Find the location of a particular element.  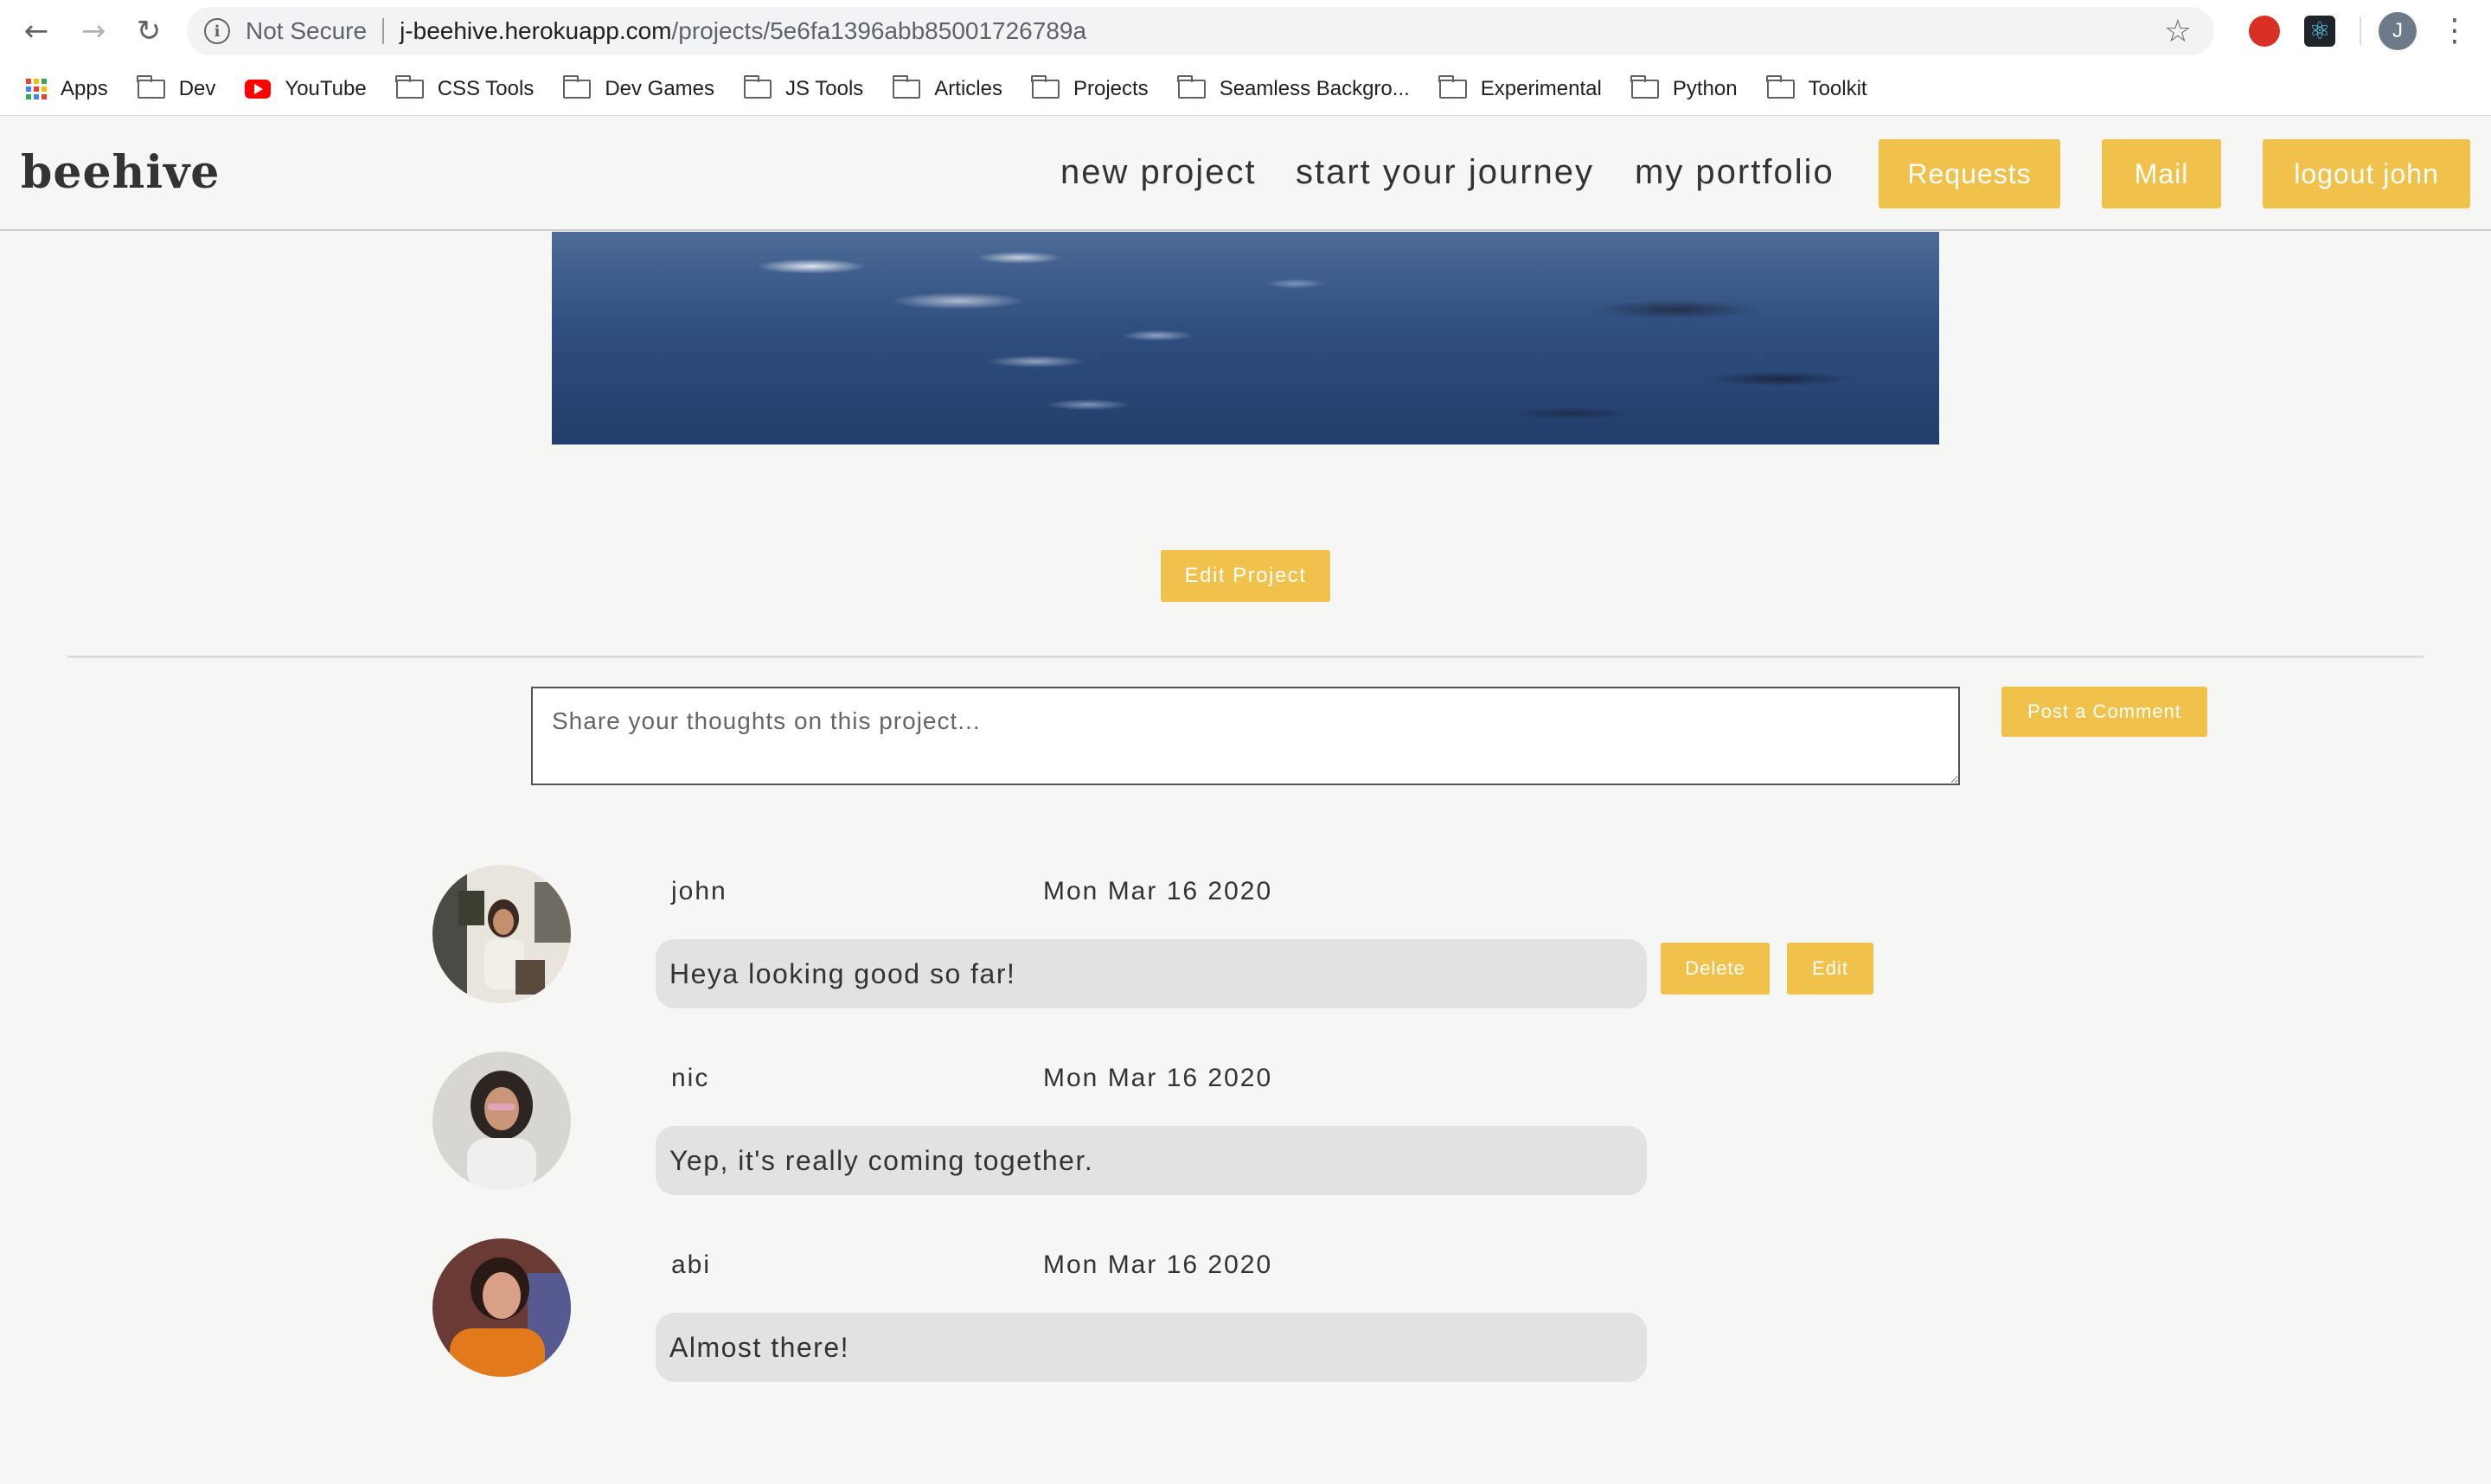

reload-icon: ↻ is located at coordinates (149, 31).